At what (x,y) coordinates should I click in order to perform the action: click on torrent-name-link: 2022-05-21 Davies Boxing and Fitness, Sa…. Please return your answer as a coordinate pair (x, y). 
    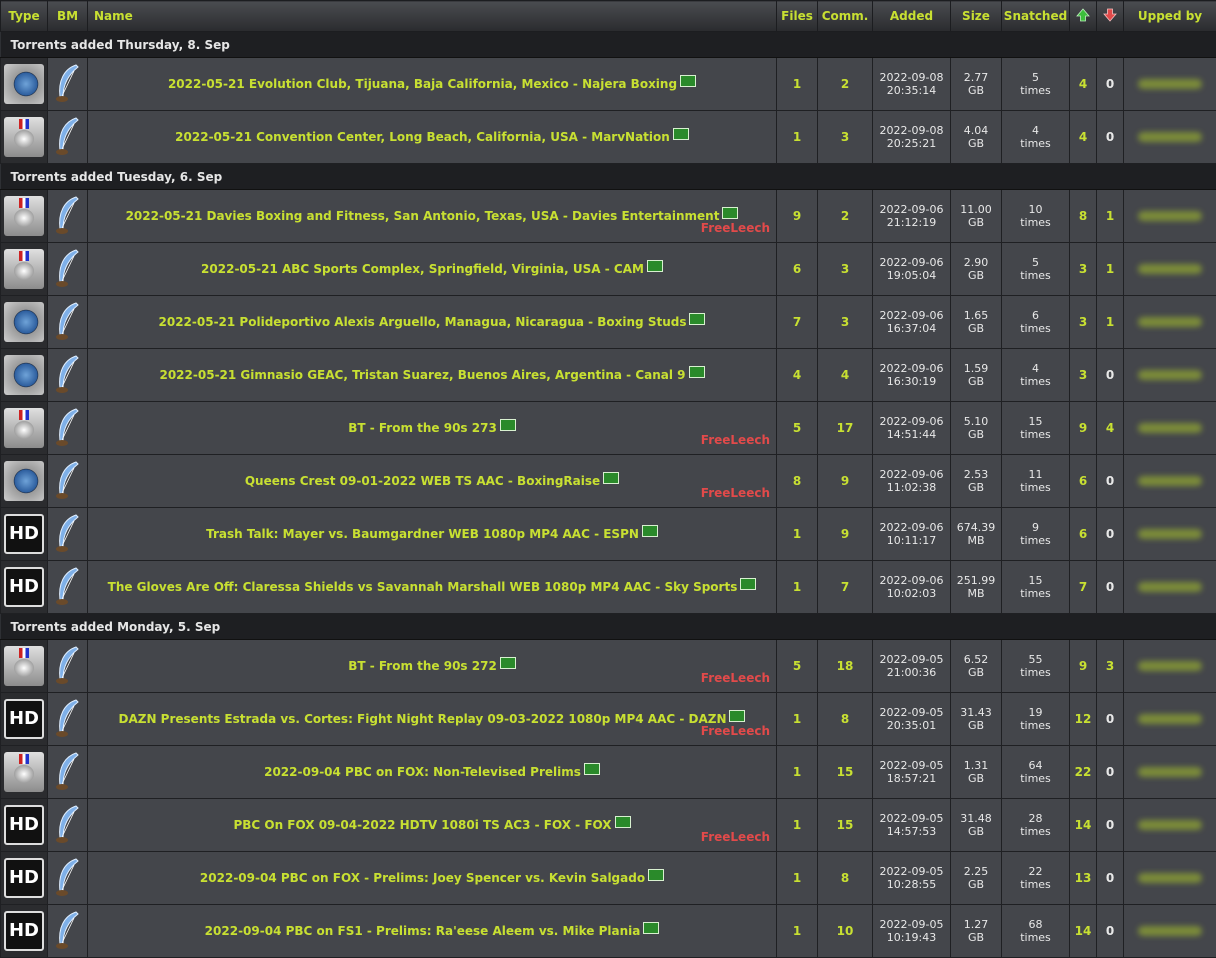
    Looking at the image, I should click on (423, 216).